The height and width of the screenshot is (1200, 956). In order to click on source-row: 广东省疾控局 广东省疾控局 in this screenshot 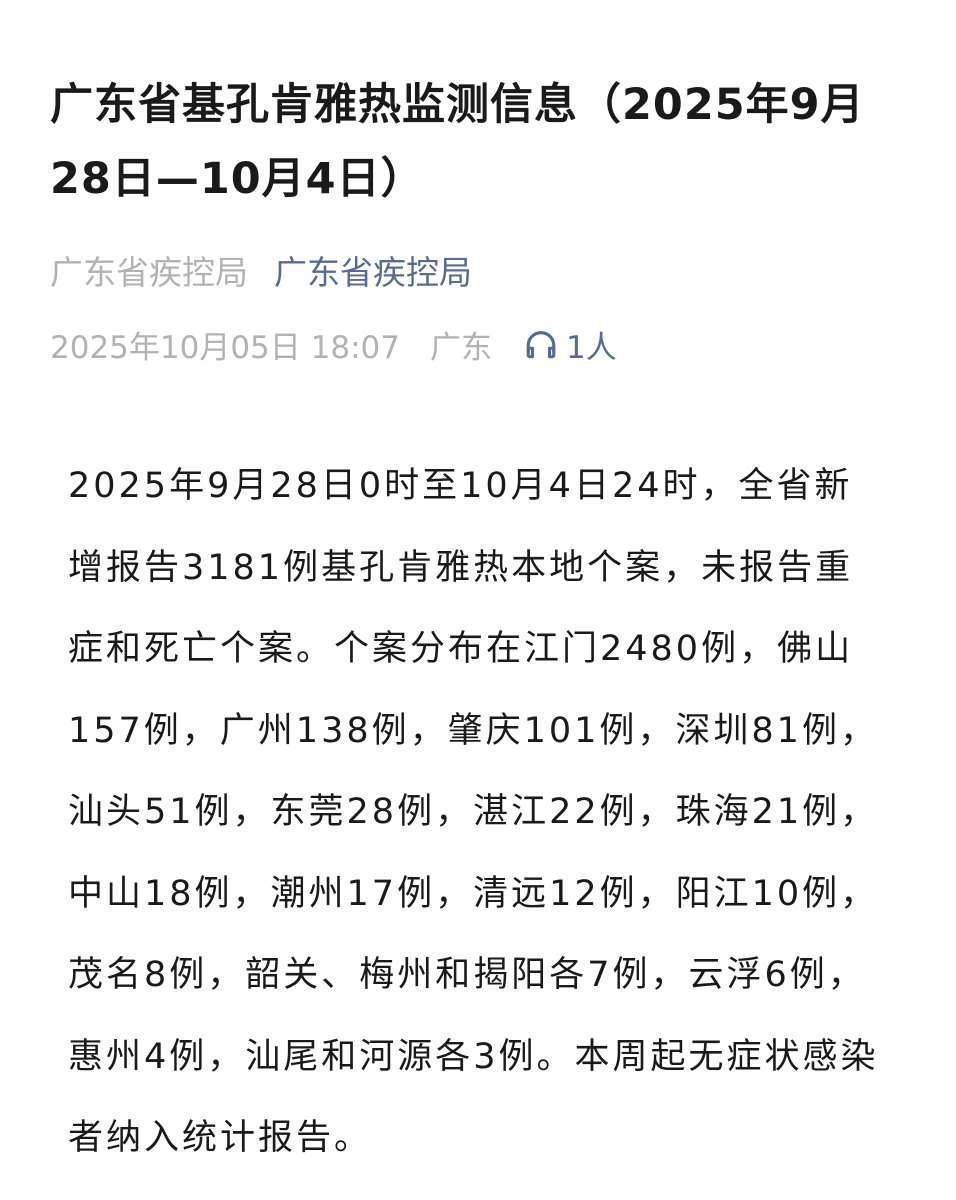, I will do `click(261, 270)`.